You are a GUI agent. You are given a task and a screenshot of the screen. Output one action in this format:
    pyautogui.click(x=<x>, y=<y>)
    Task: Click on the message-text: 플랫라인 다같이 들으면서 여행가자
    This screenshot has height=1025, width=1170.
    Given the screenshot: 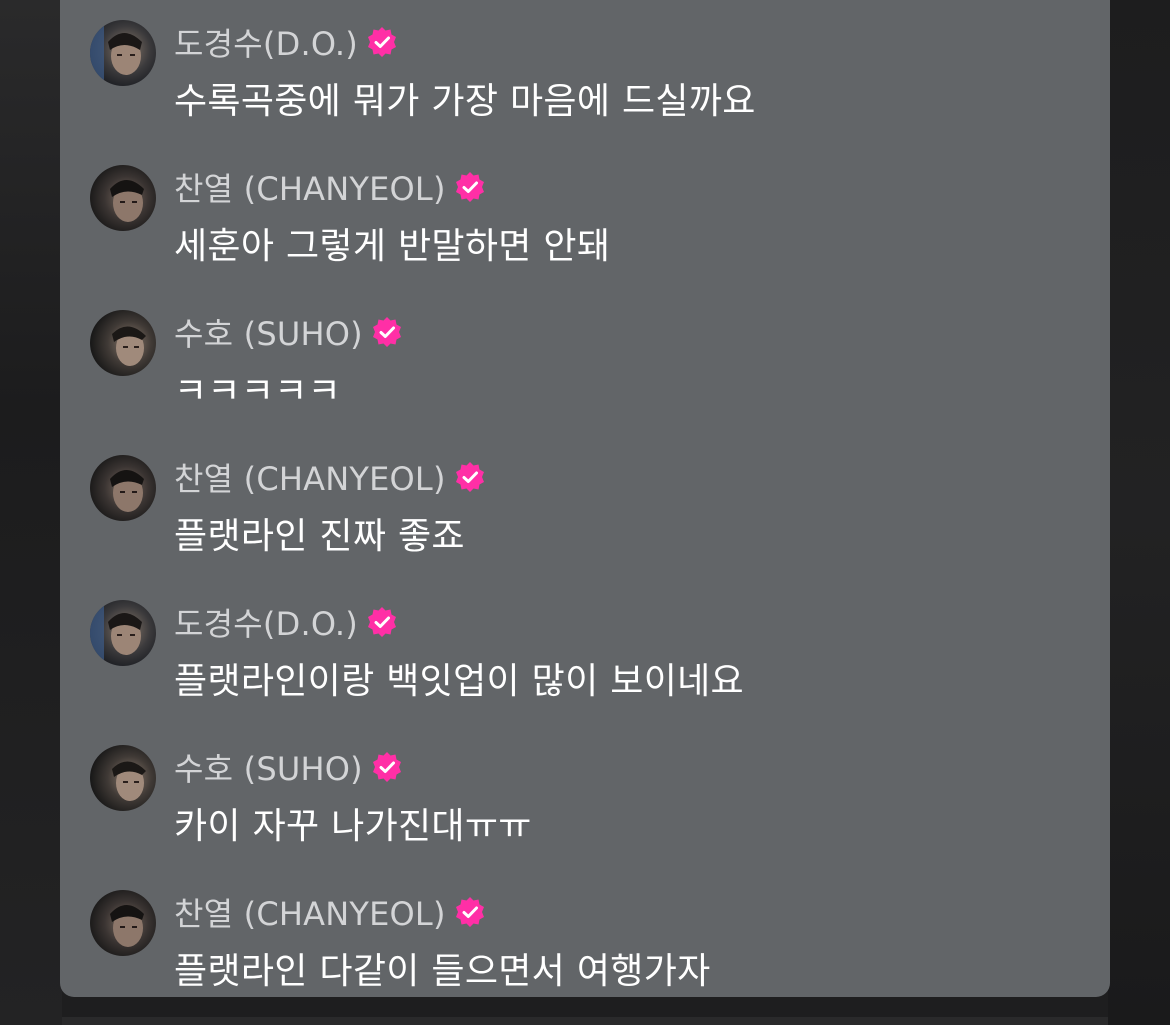 What is the action you would take?
    pyautogui.click(x=442, y=971)
    